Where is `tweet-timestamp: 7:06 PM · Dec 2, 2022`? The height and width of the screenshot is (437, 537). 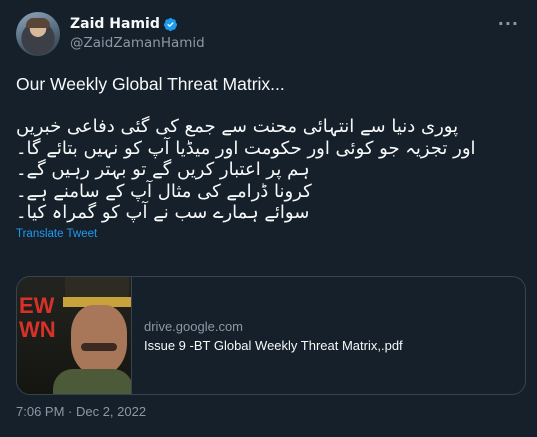 tweet-timestamp: 7:06 PM · Dec 2, 2022 is located at coordinates (81, 411).